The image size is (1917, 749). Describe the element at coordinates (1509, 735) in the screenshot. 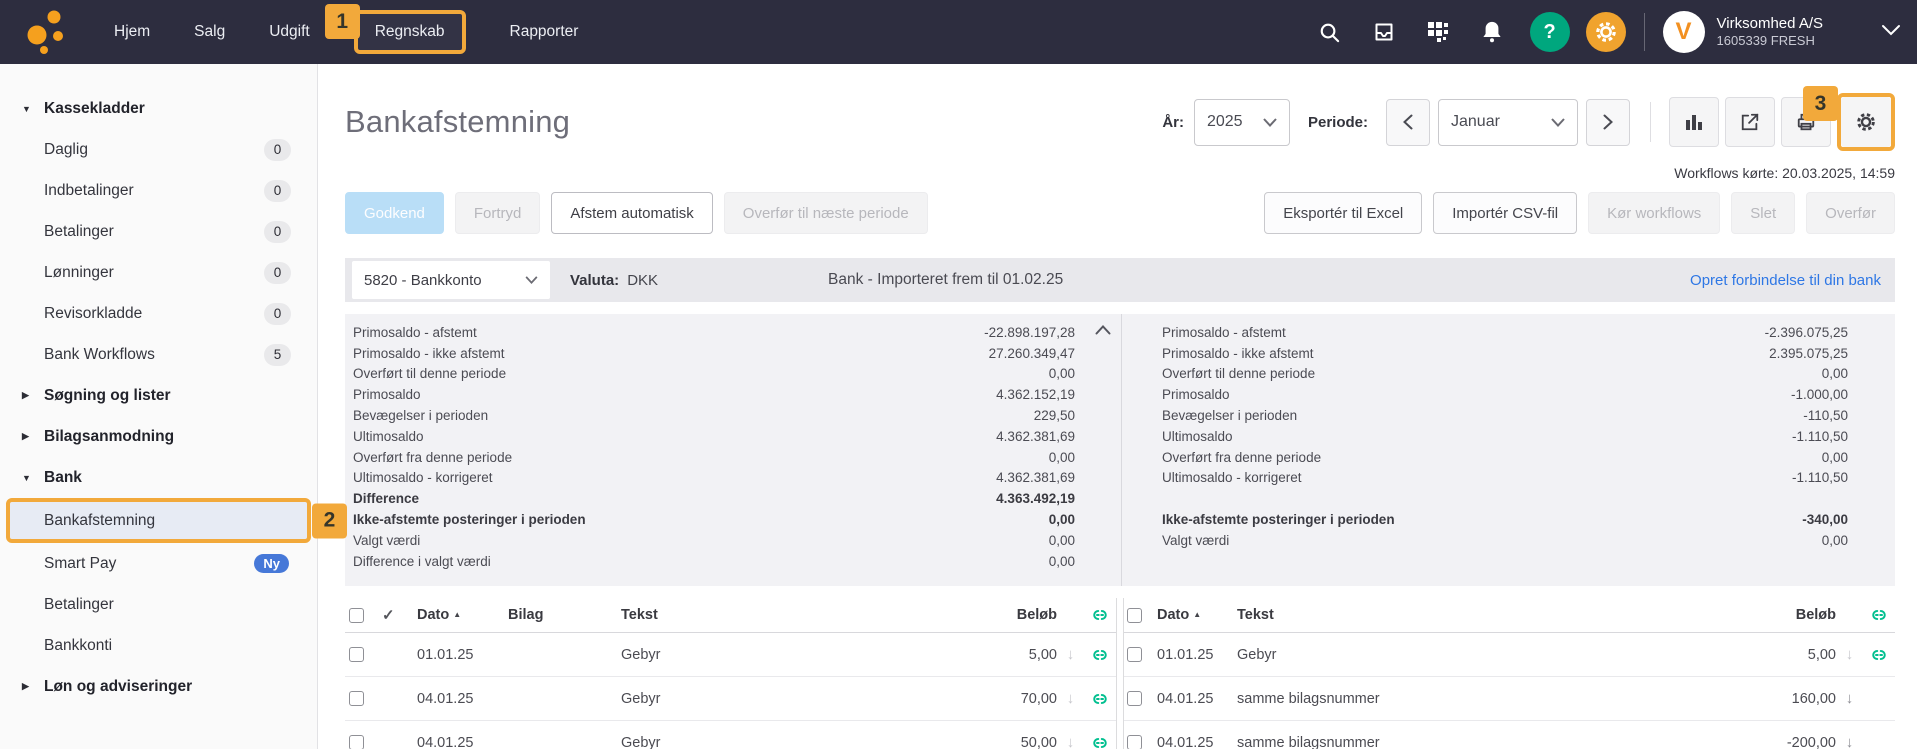

I see `table-row: 04.01.25 samme bilagsnummer -200,00 ↓` at that location.